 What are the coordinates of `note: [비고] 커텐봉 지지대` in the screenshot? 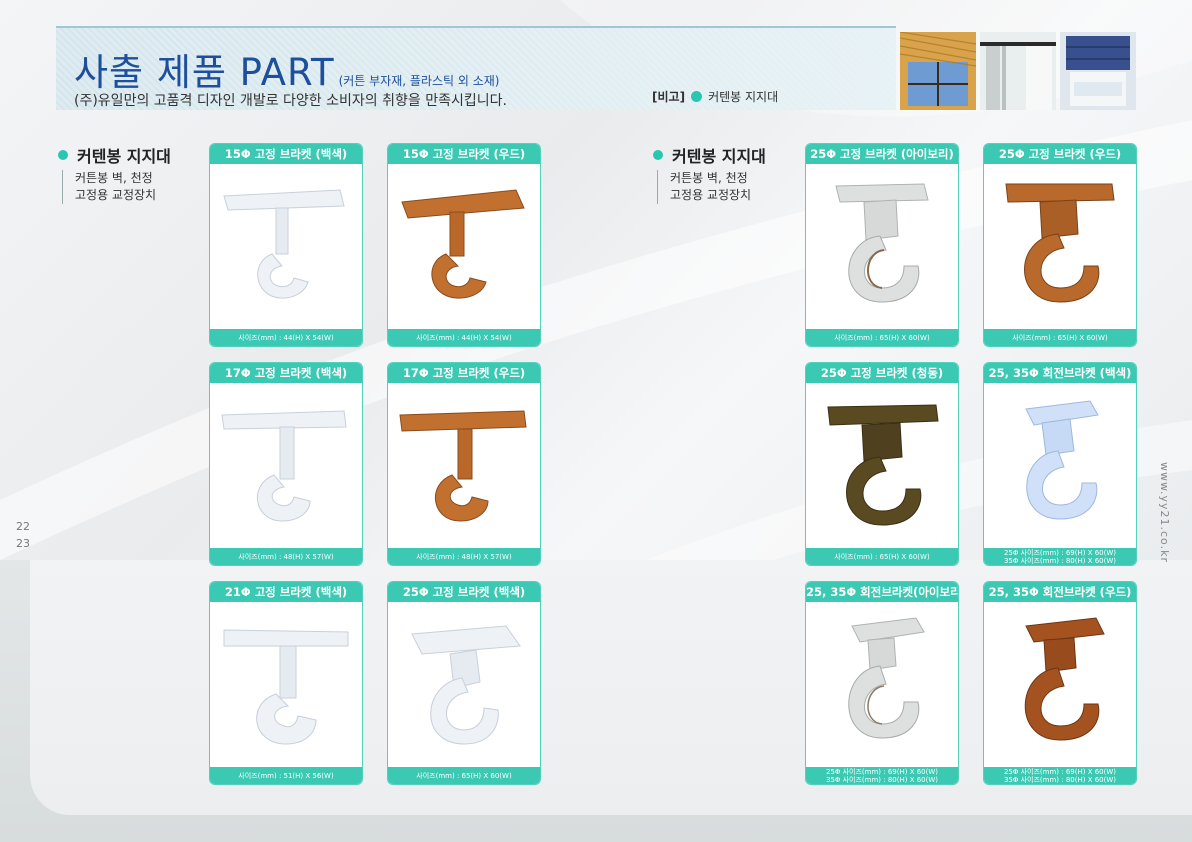 It's located at (715, 96).